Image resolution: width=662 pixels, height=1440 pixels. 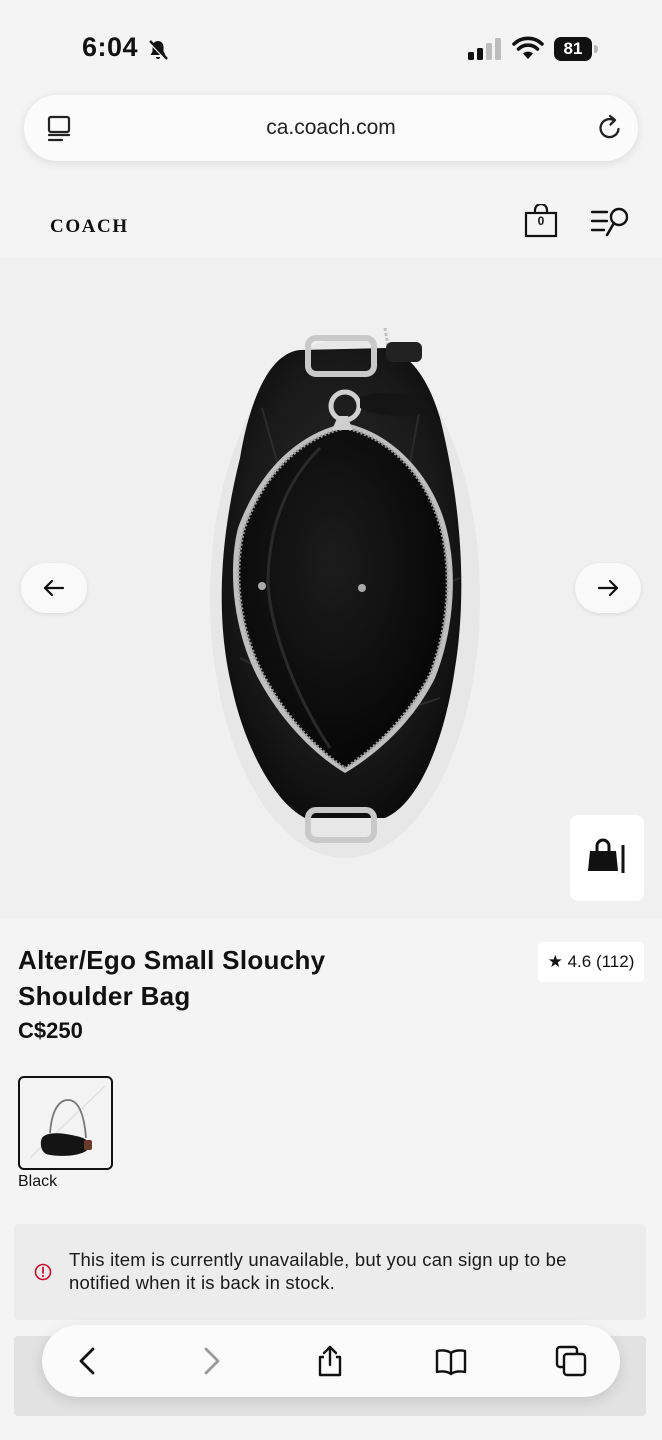 I want to click on product-price: C$250, so click(x=50, y=1030).